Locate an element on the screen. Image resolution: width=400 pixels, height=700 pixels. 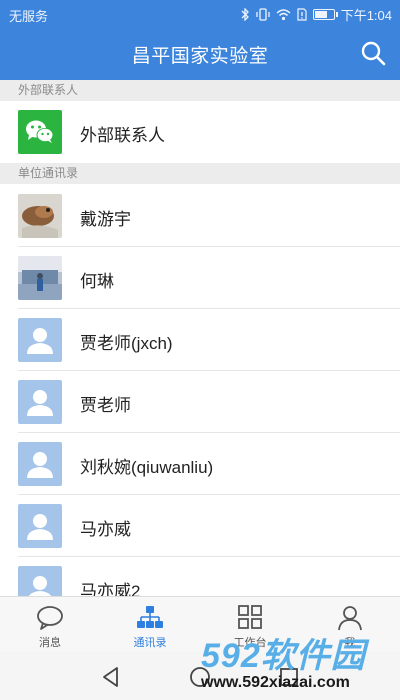
contact-row: 贾老师 is located at coordinates (200, 402).